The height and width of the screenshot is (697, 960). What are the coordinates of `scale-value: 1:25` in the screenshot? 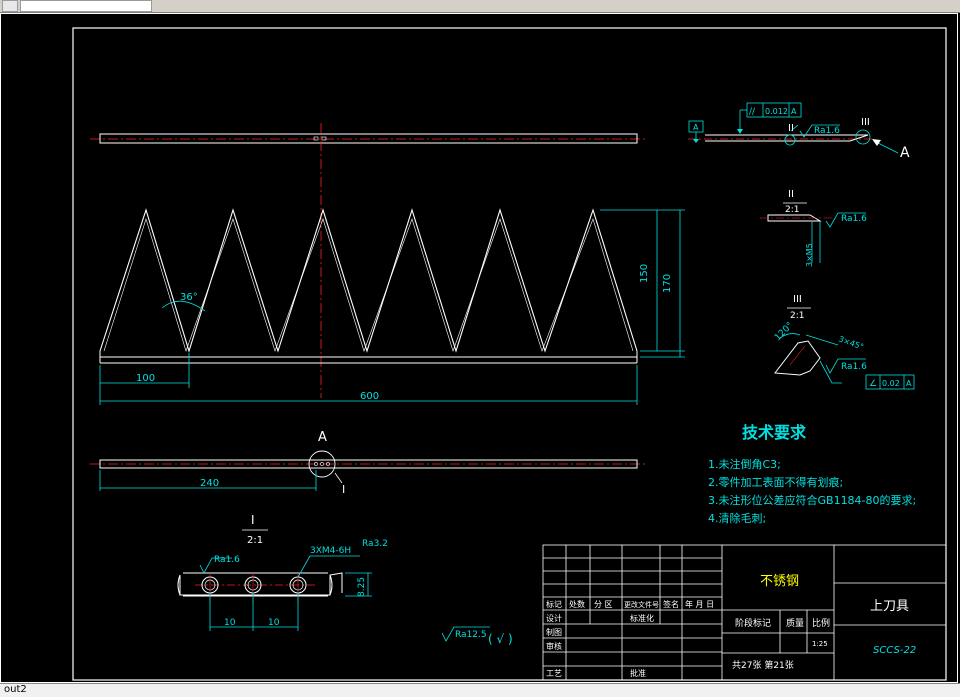 It's located at (820, 644).